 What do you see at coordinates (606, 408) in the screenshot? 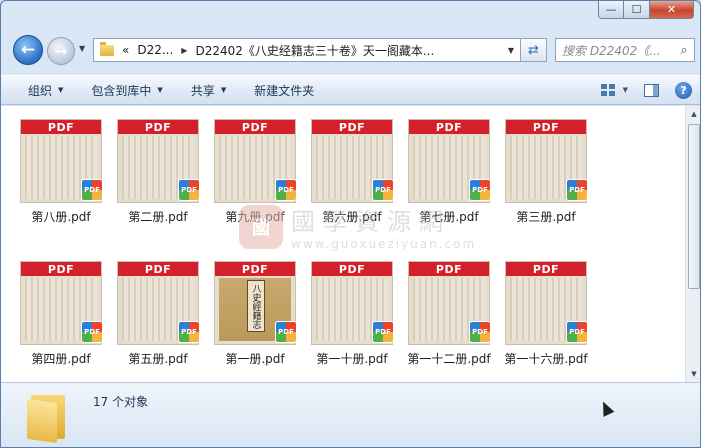
I see `mouse-cursor-icon` at bounding box center [606, 408].